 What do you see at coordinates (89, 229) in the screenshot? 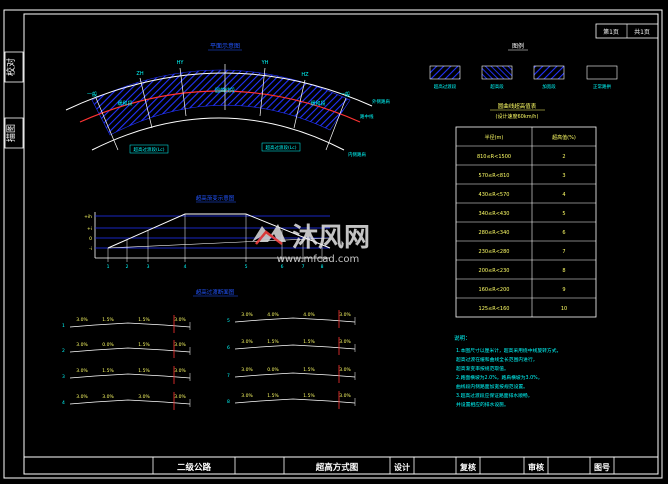
I see `profile-y-label-2: +i` at bounding box center [89, 229].